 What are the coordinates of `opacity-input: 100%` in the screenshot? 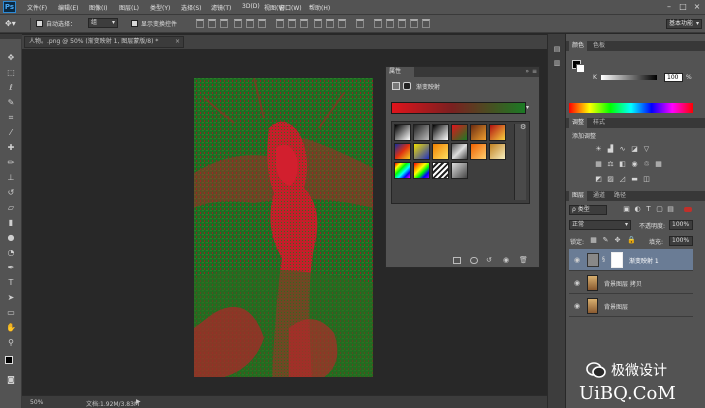 It's located at (681, 225).